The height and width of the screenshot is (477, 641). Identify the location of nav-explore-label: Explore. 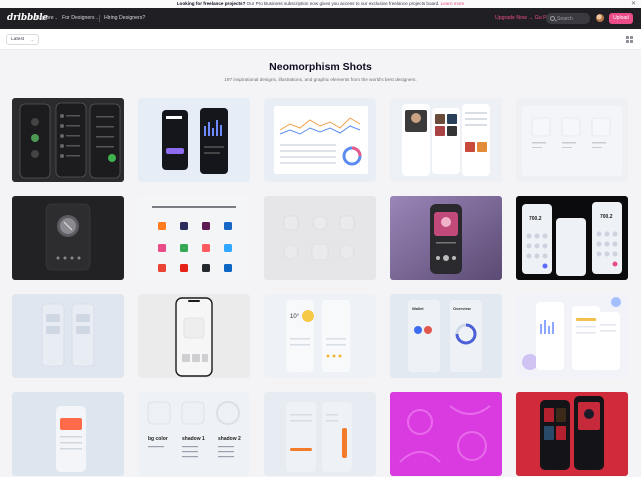
(45, 17).